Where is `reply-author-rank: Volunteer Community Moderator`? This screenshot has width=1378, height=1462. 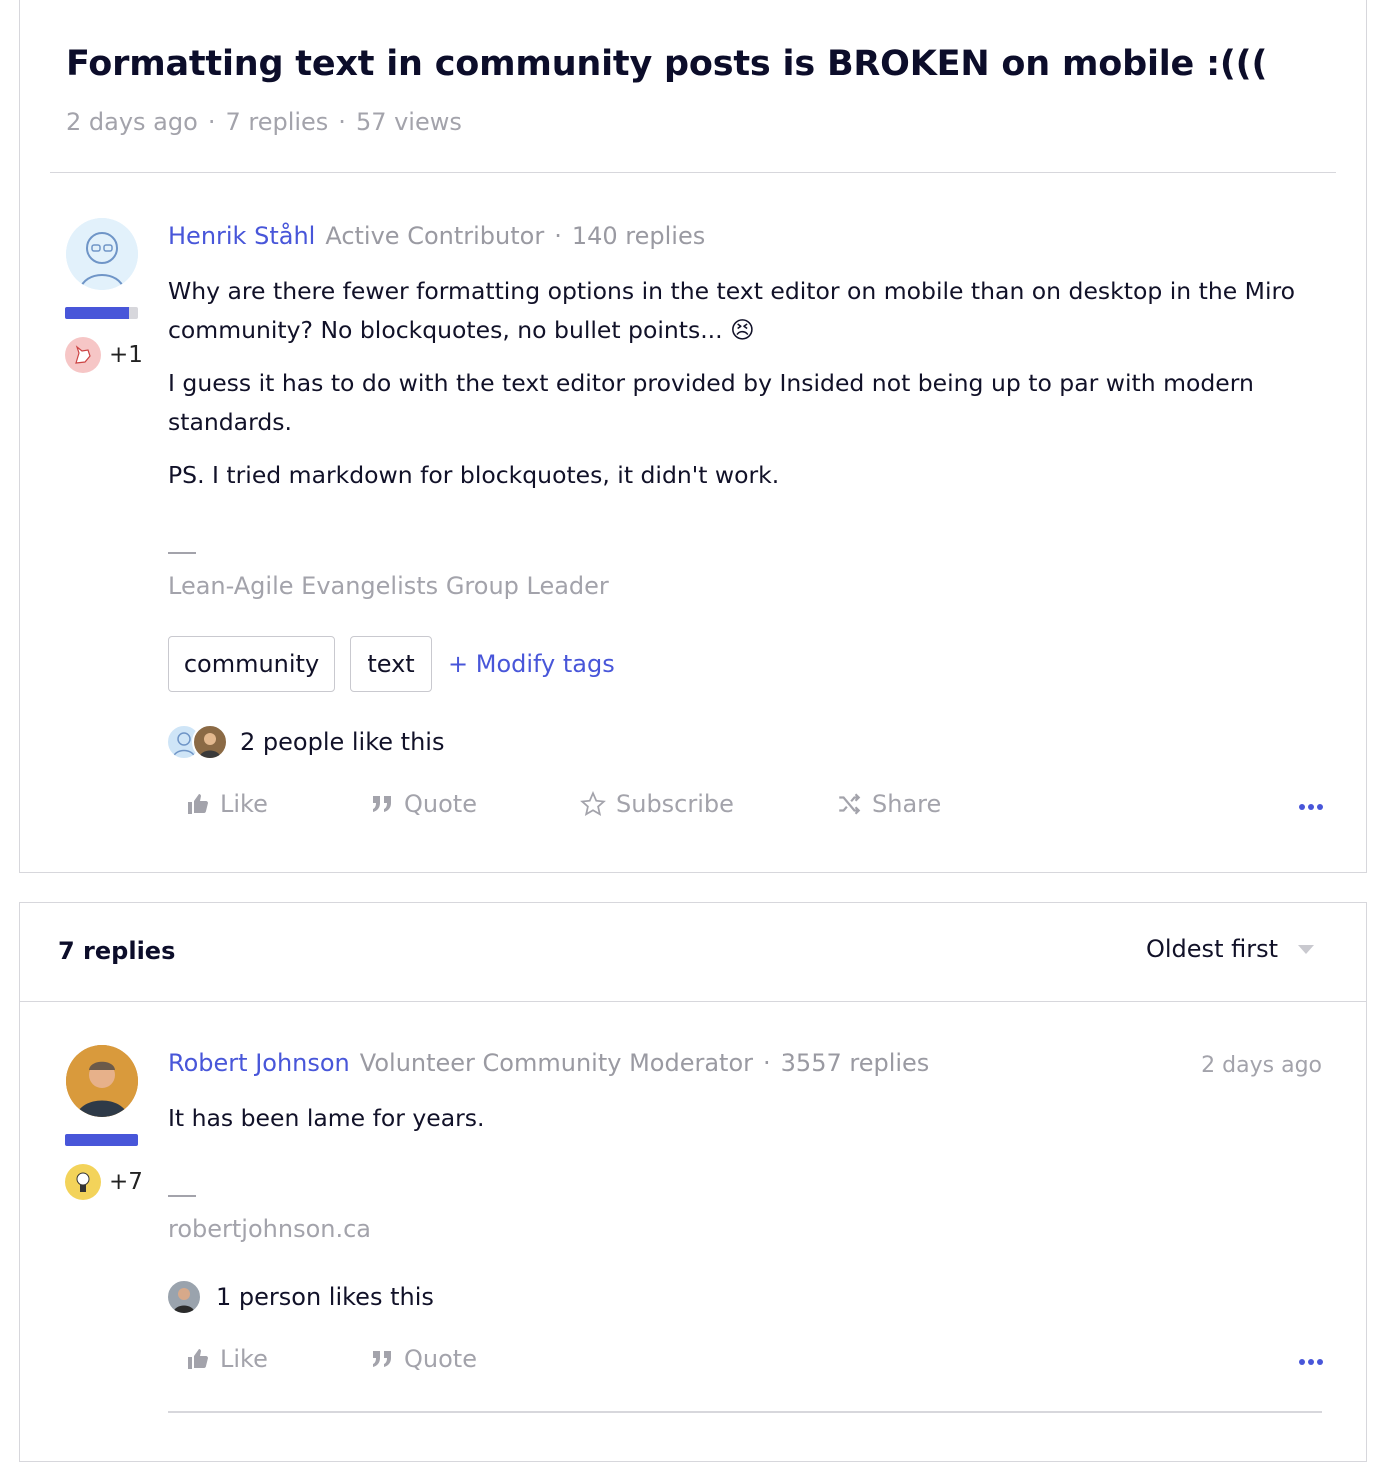
reply-author-rank: Volunteer Community Moderator is located at coordinates (556, 1063).